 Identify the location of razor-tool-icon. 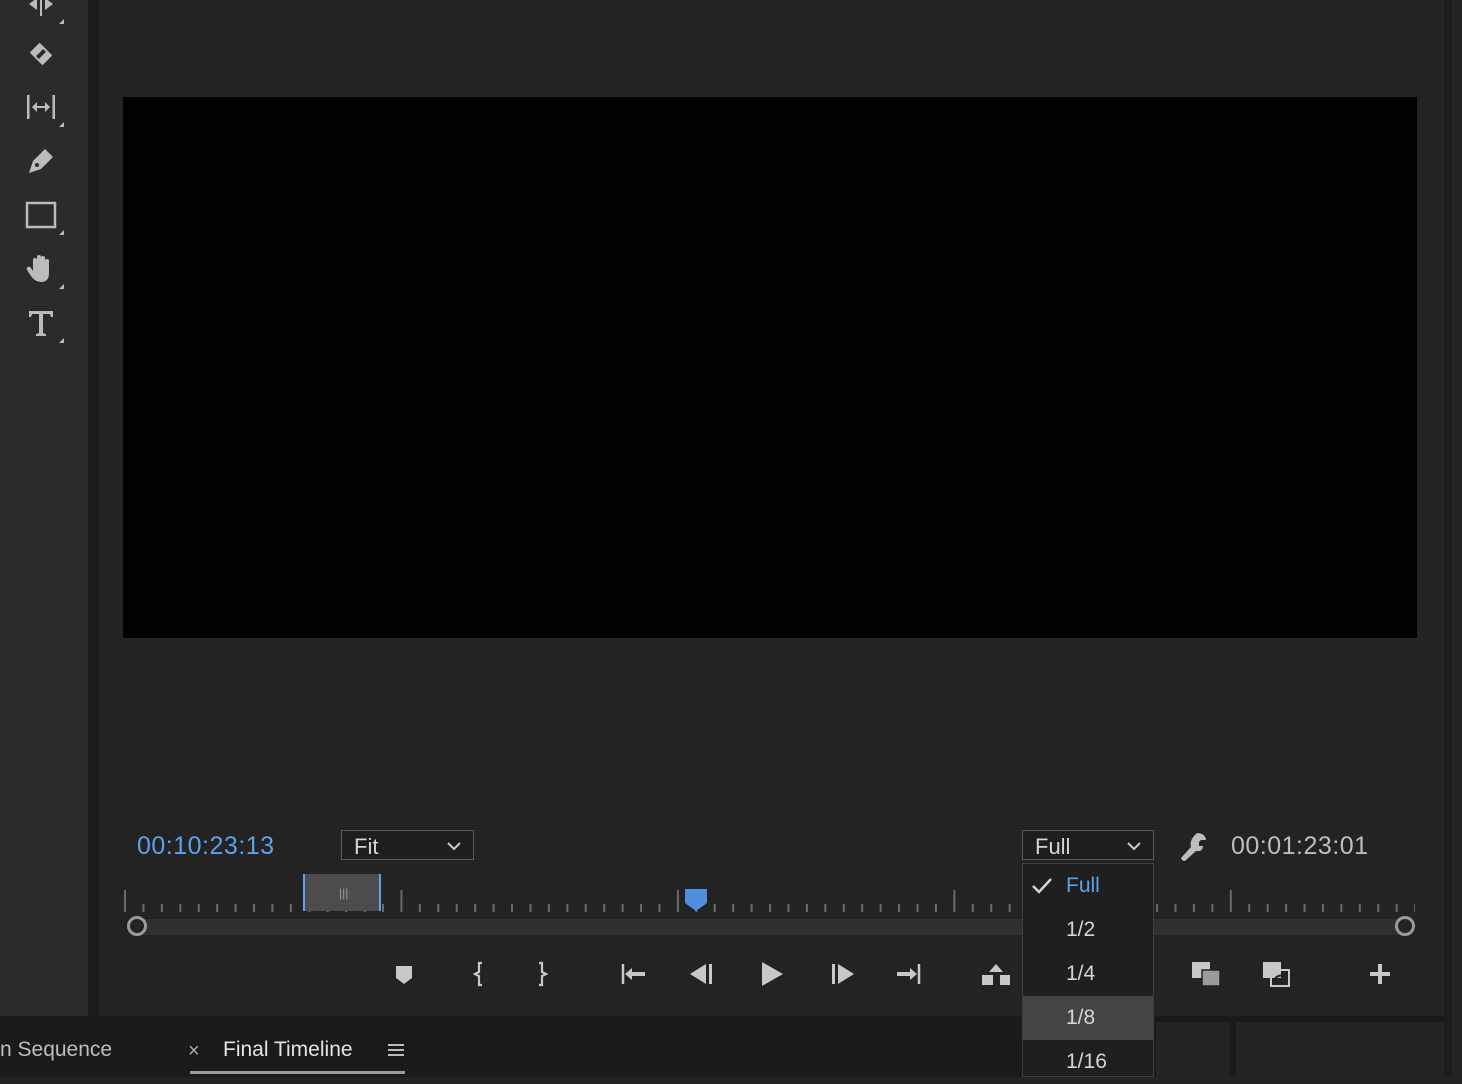
(41, 54).